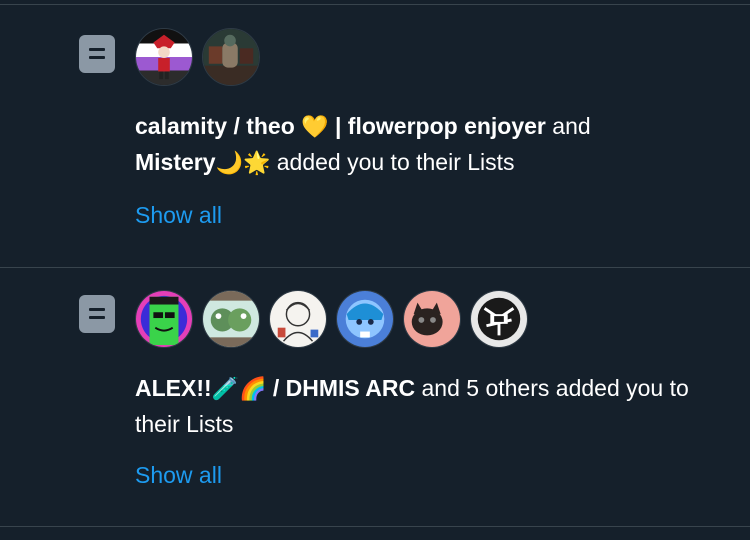 This screenshot has height=540, width=750. Describe the element at coordinates (375, 526) in the screenshot. I see `divider` at that location.